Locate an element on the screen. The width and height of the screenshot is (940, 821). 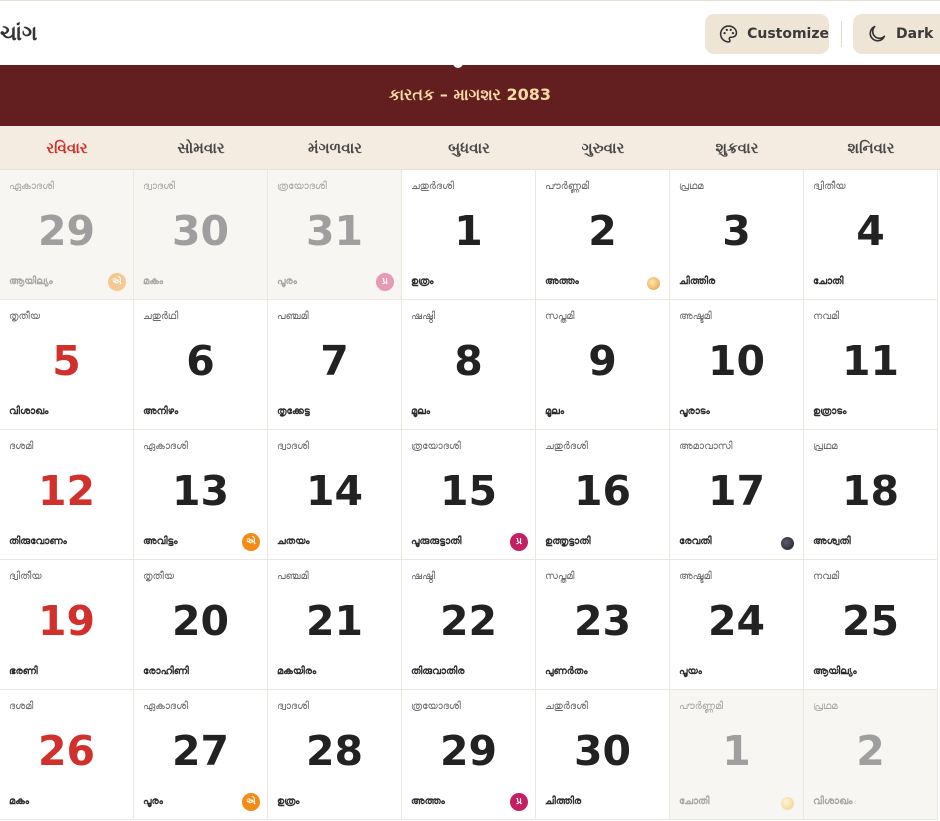
day-cell: ചതുർദശി 16 ഉത്തൃട്ടാതി is located at coordinates (603, 495).